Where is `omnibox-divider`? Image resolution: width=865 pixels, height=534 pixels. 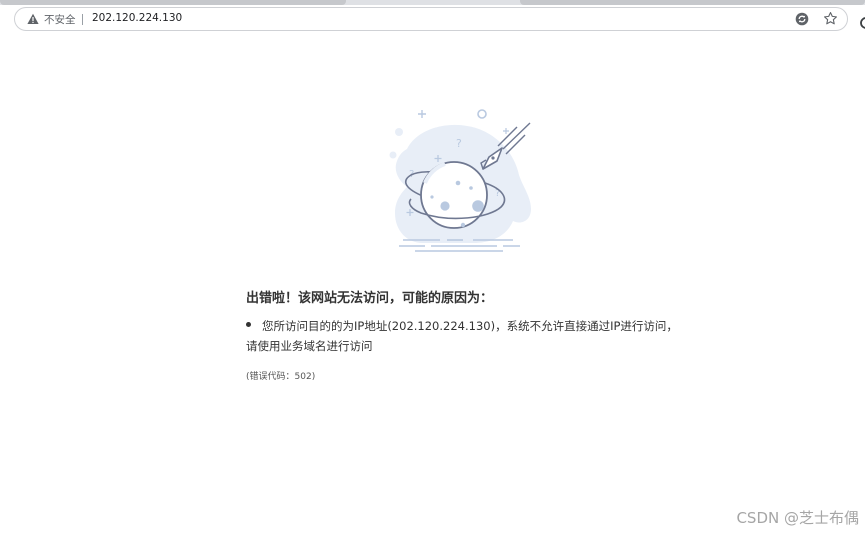
omnibox-divider is located at coordinates (82, 19).